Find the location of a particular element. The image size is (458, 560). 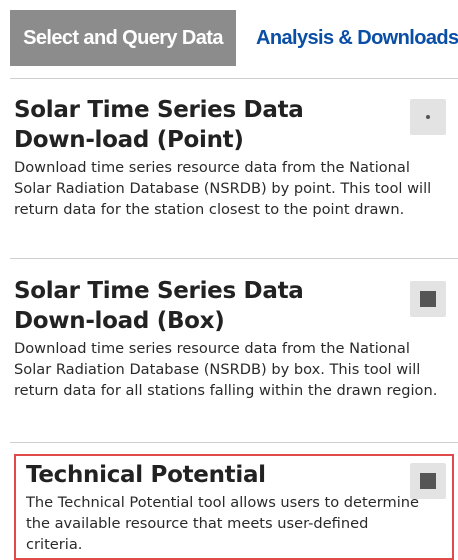

box-tool-button is located at coordinates (428, 299).